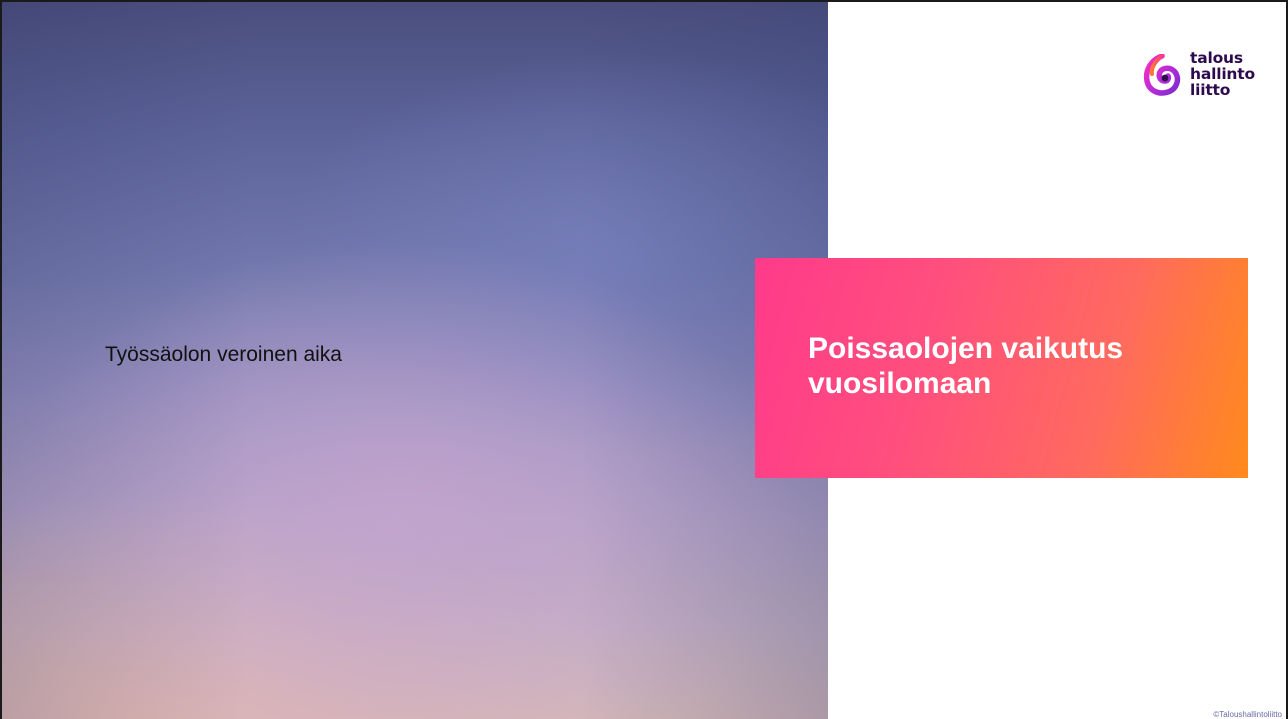  Describe the element at coordinates (900, 383) in the screenshot. I see `slide-title-line-2: vuosilomaan` at that location.